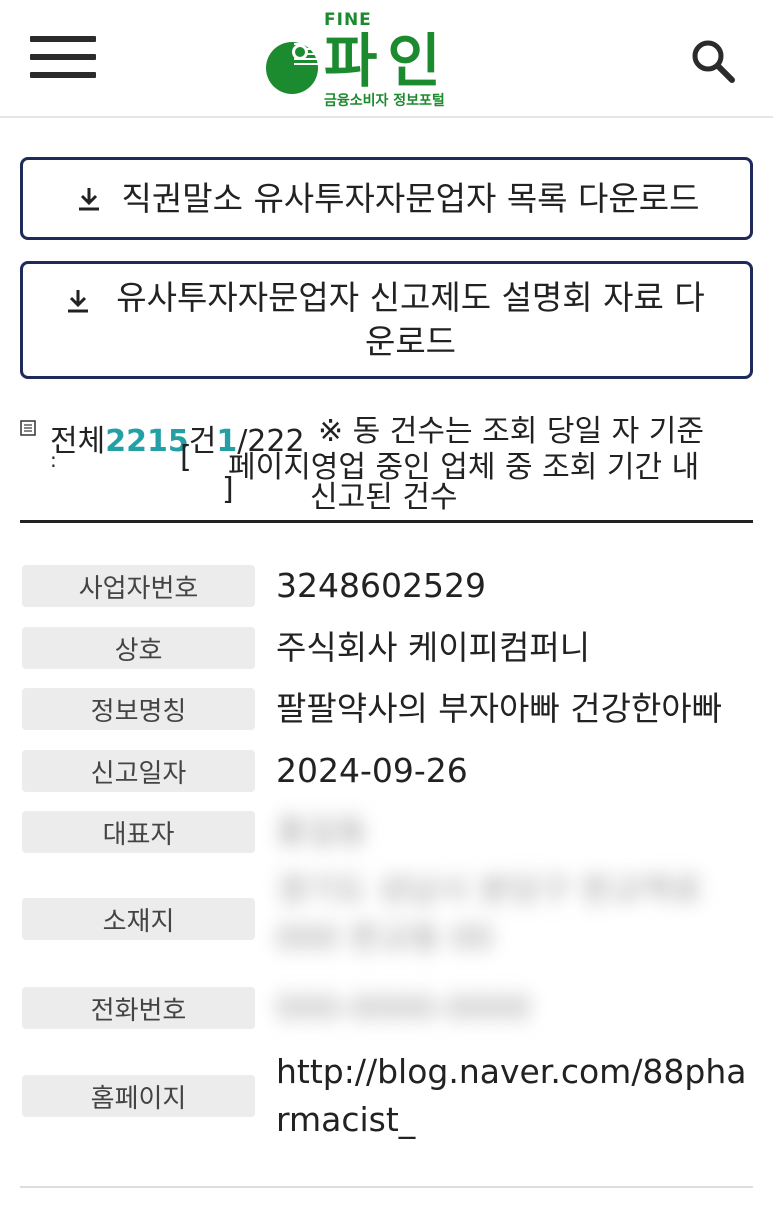 The width and height of the screenshot is (773, 1206). Describe the element at coordinates (138, 586) in the screenshot. I see `label-business-number: 사업자번호` at that location.